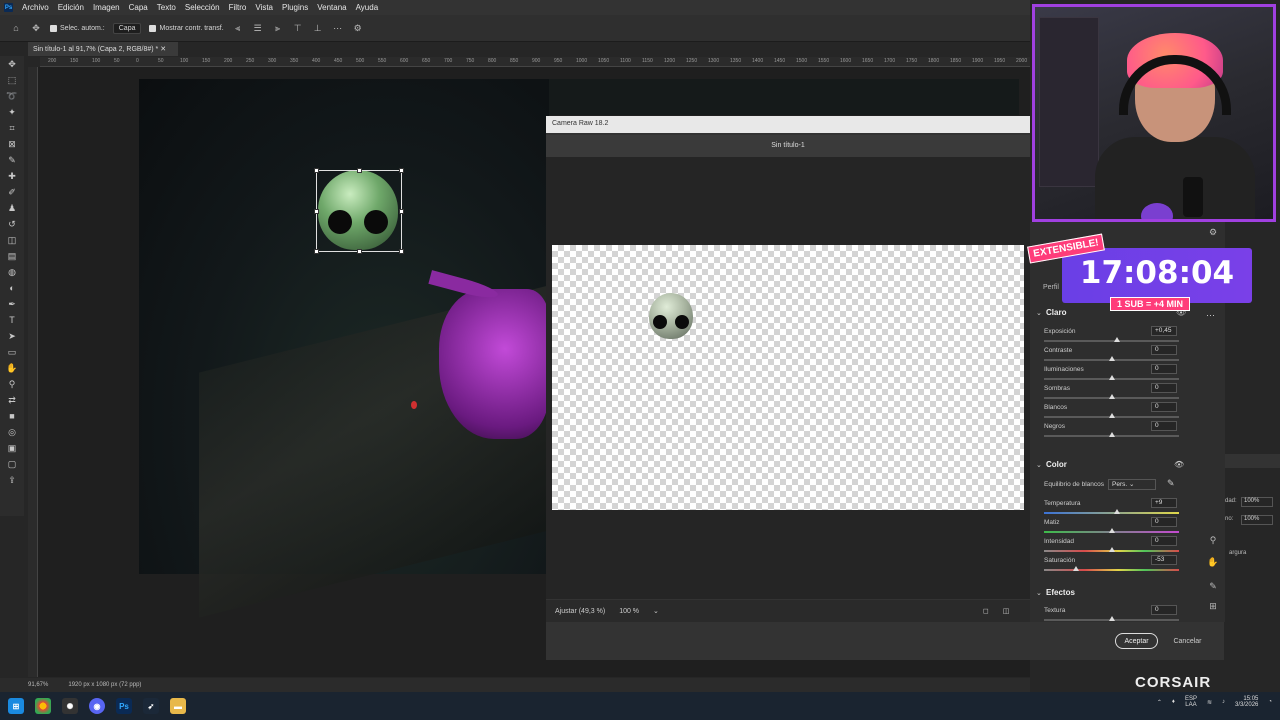 The height and width of the screenshot is (720, 1280). What do you see at coordinates (12, 368) in the screenshot?
I see `hand-icon: ✋` at bounding box center [12, 368].